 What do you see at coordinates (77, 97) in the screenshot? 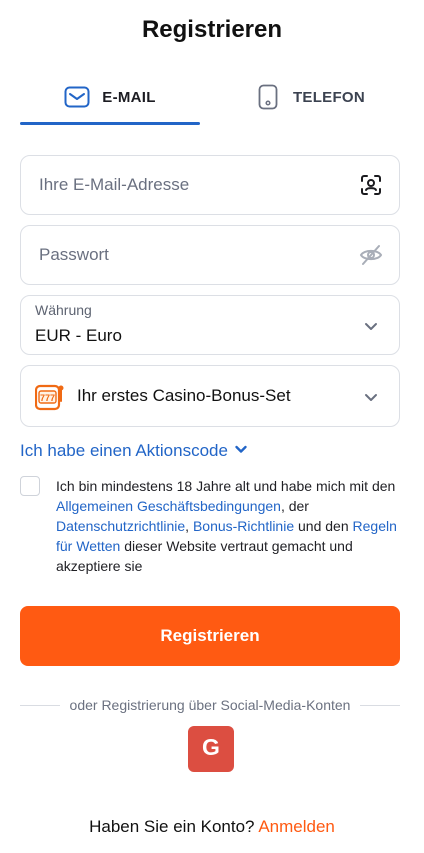
I see `envelope-icon` at bounding box center [77, 97].